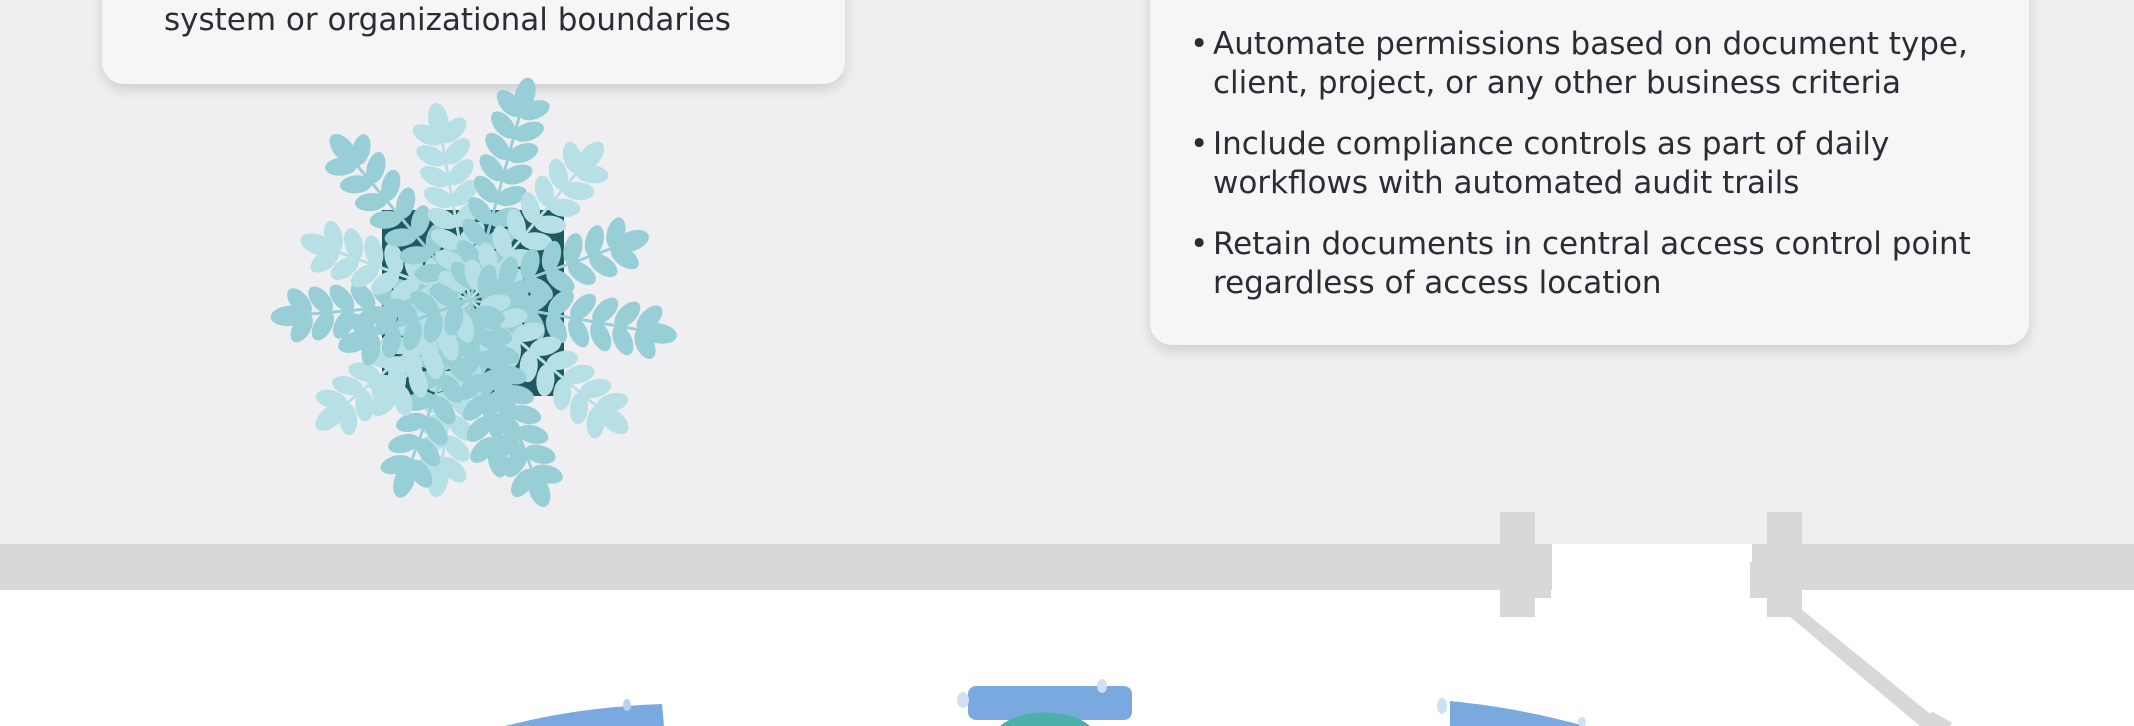 This screenshot has width=2134, height=726. I want to click on floor-furniture, so click(1228, 663).